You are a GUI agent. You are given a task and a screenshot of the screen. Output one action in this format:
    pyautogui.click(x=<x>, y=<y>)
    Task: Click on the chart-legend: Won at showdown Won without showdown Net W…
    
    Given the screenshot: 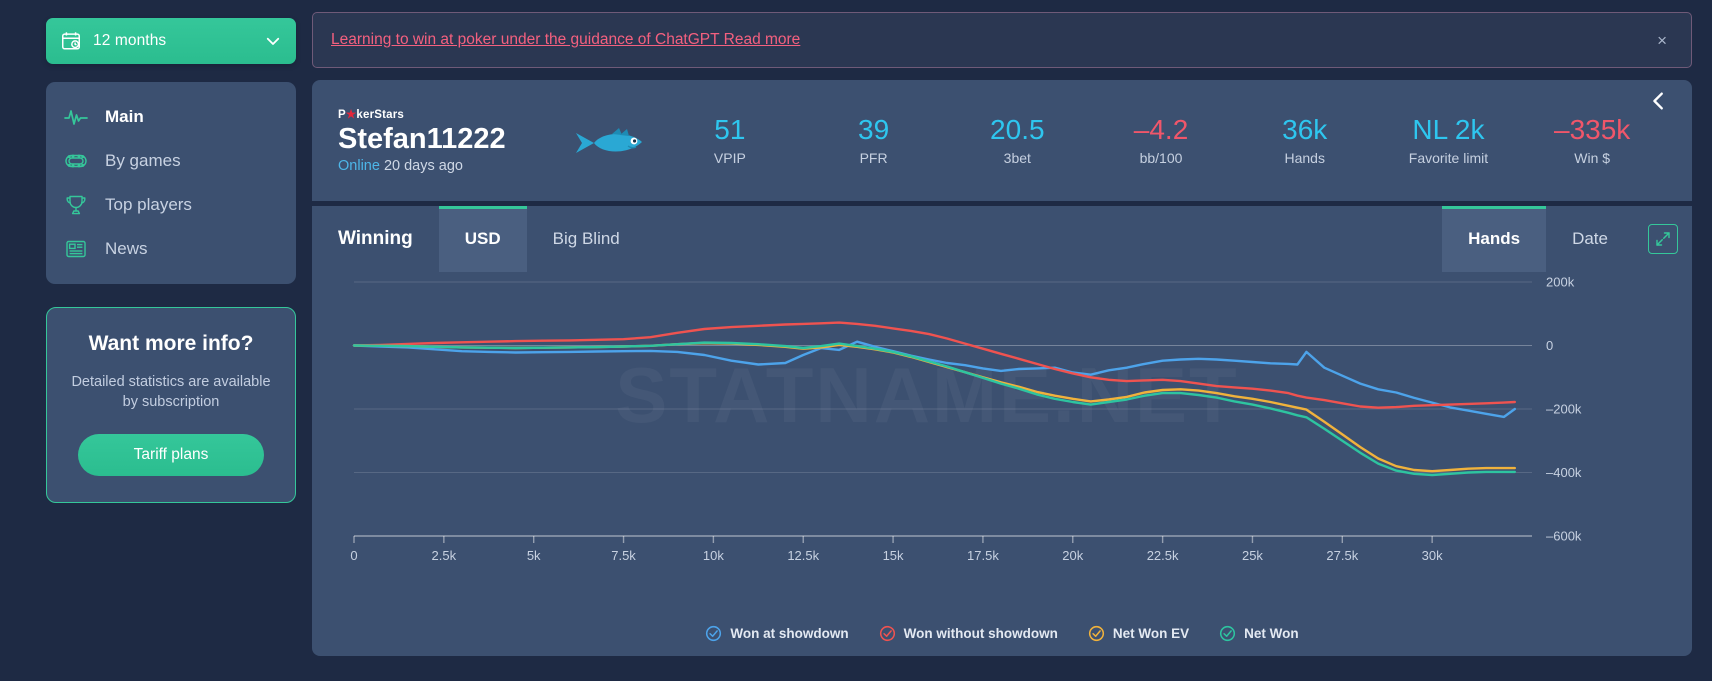 What is the action you would take?
    pyautogui.click(x=1002, y=633)
    